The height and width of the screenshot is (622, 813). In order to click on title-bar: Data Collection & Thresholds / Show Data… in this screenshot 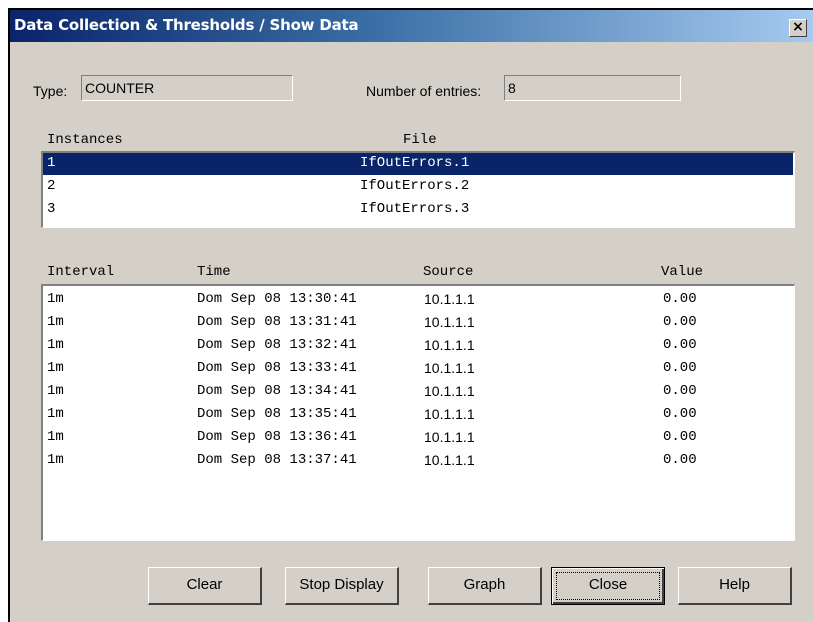, I will do `click(411, 26)`.